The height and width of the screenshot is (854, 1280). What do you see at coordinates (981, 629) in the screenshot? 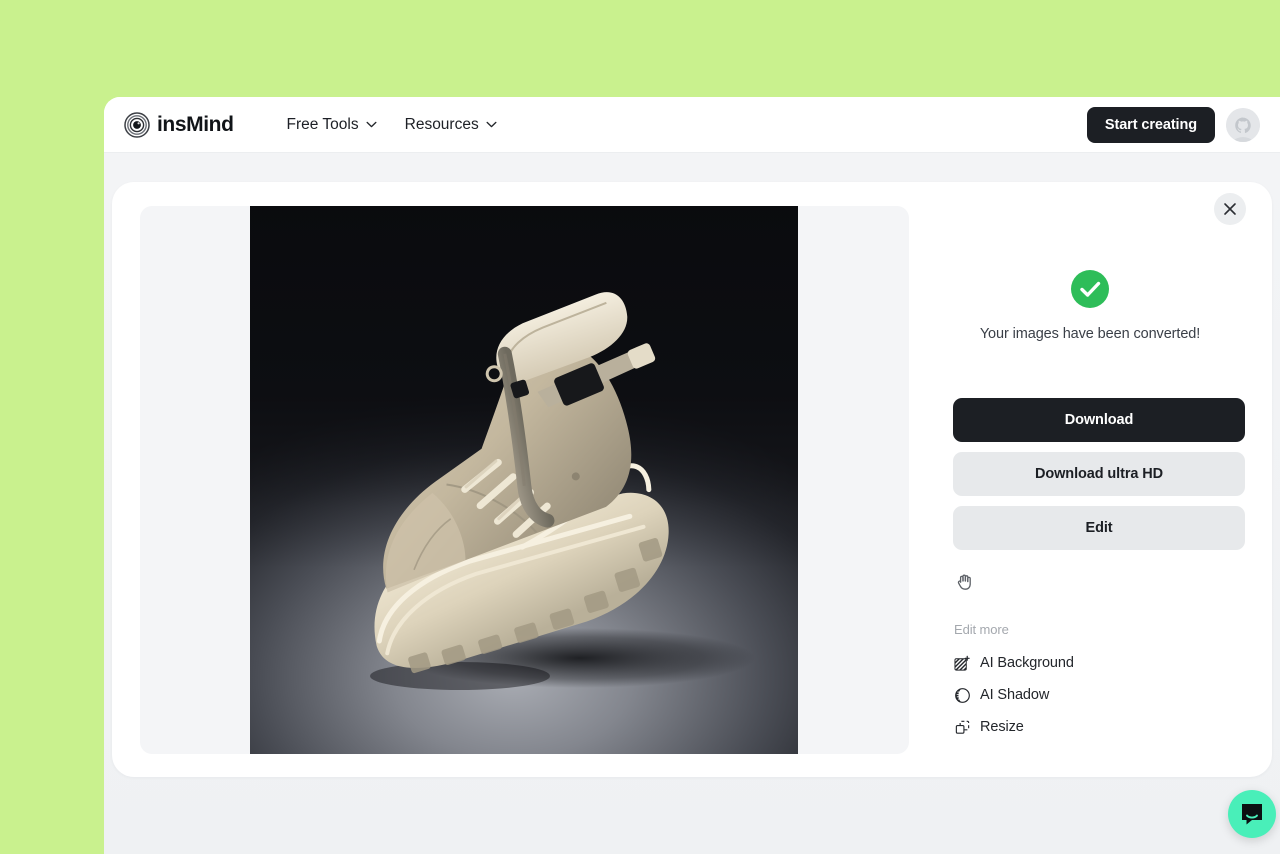
I see `edit-more-label: Edit more` at bounding box center [981, 629].